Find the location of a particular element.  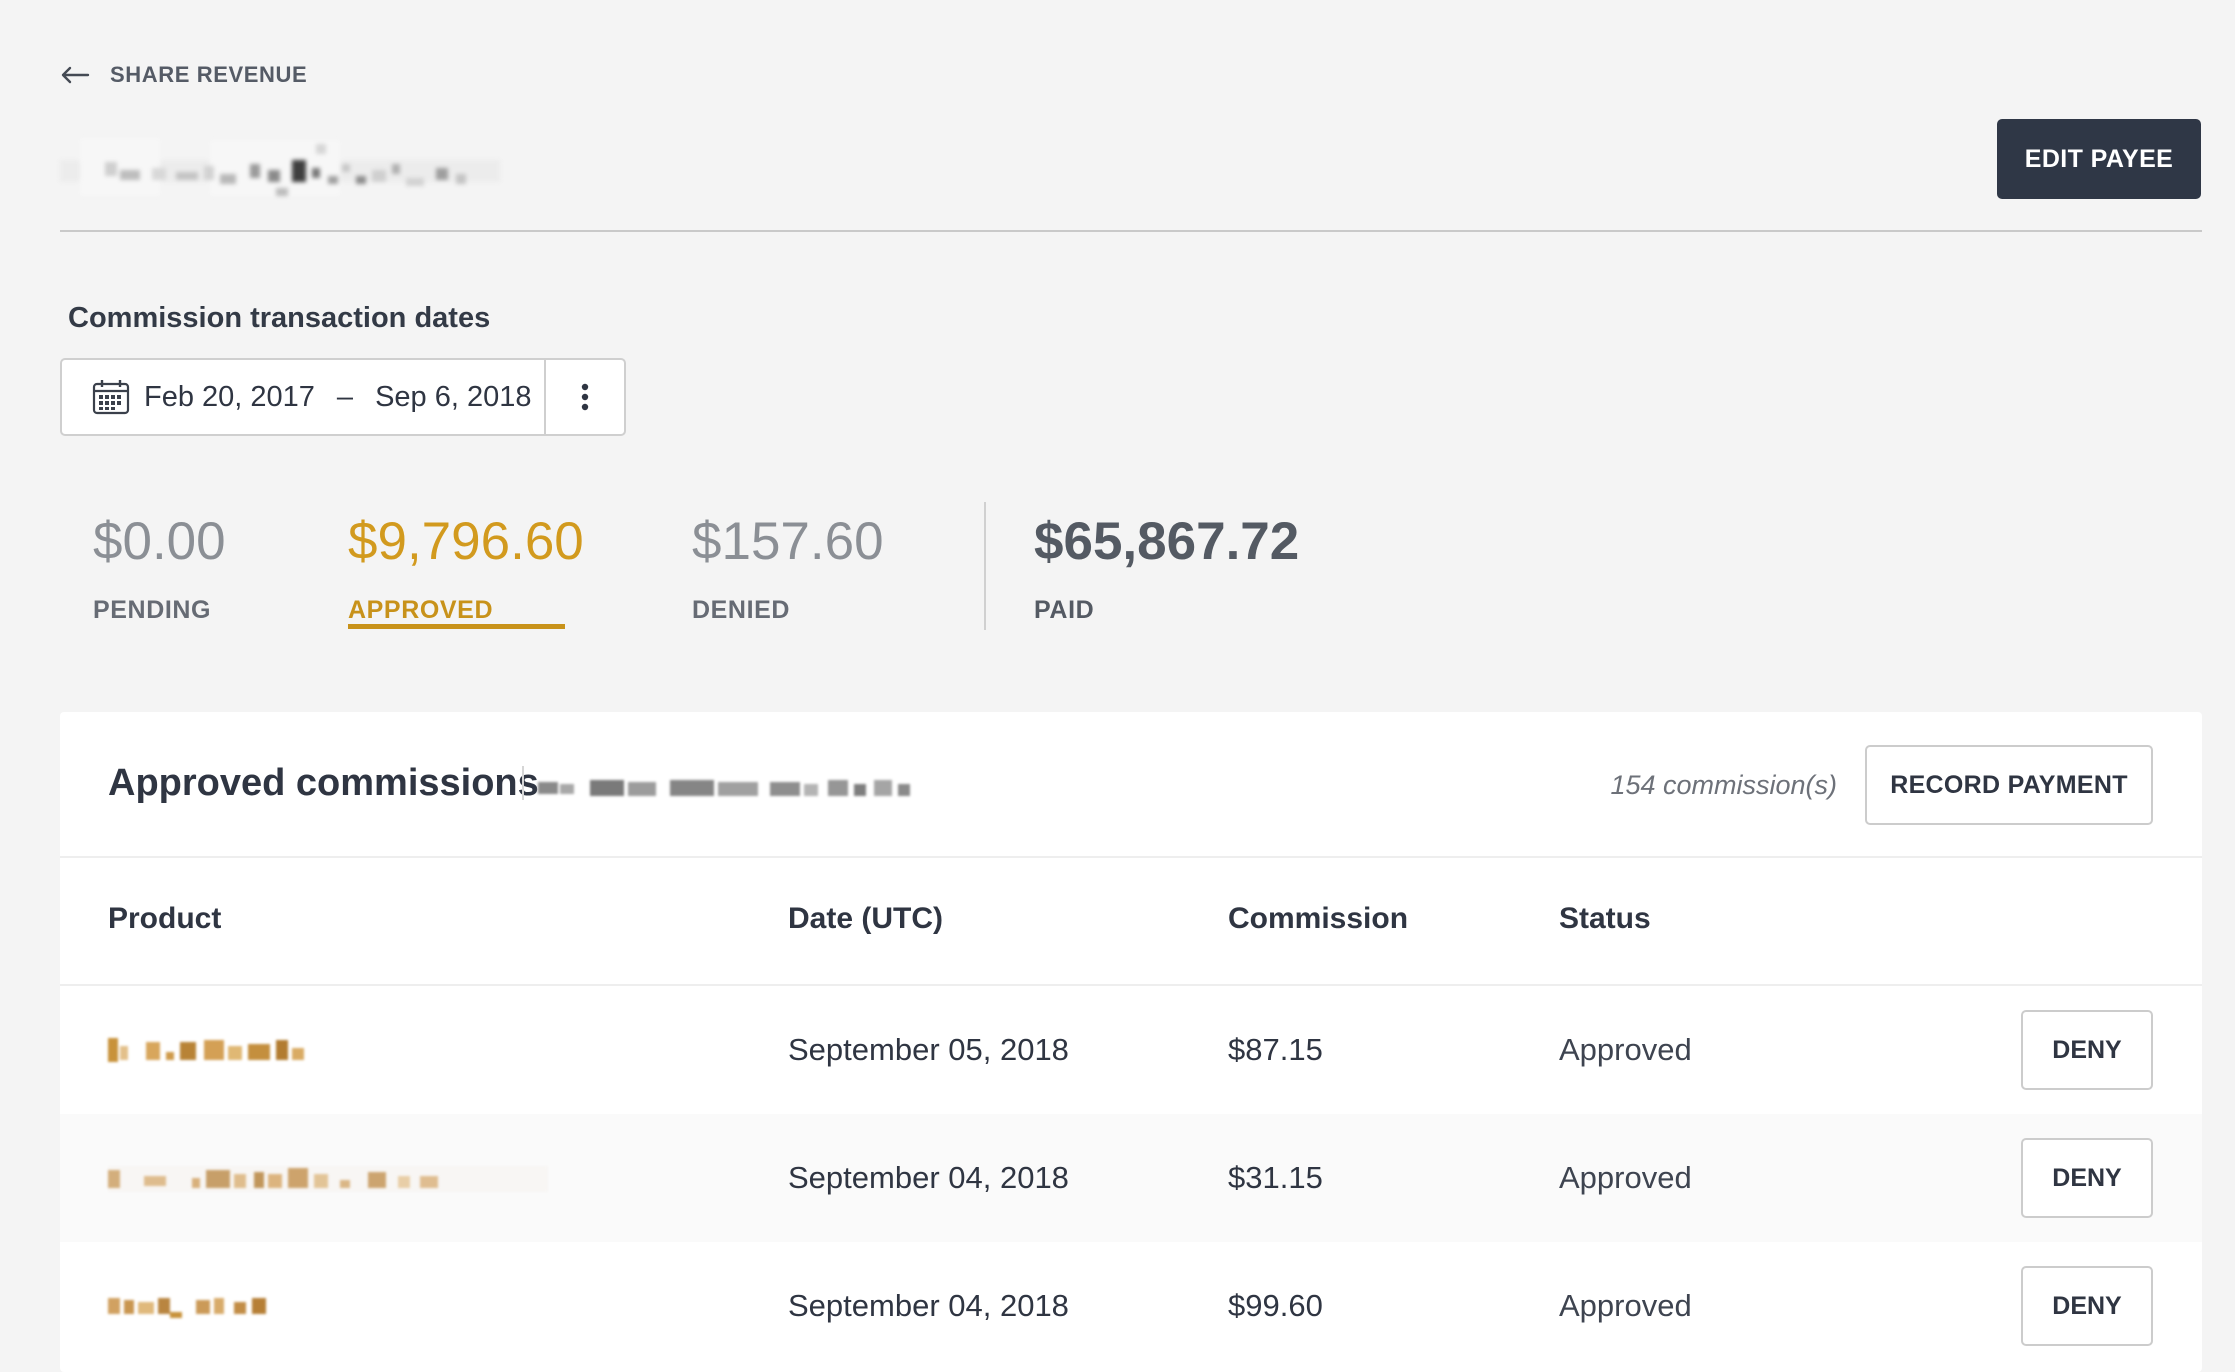

table-row: September 05, 2018 $87.15 Approved DENY is located at coordinates (1131, 1050).